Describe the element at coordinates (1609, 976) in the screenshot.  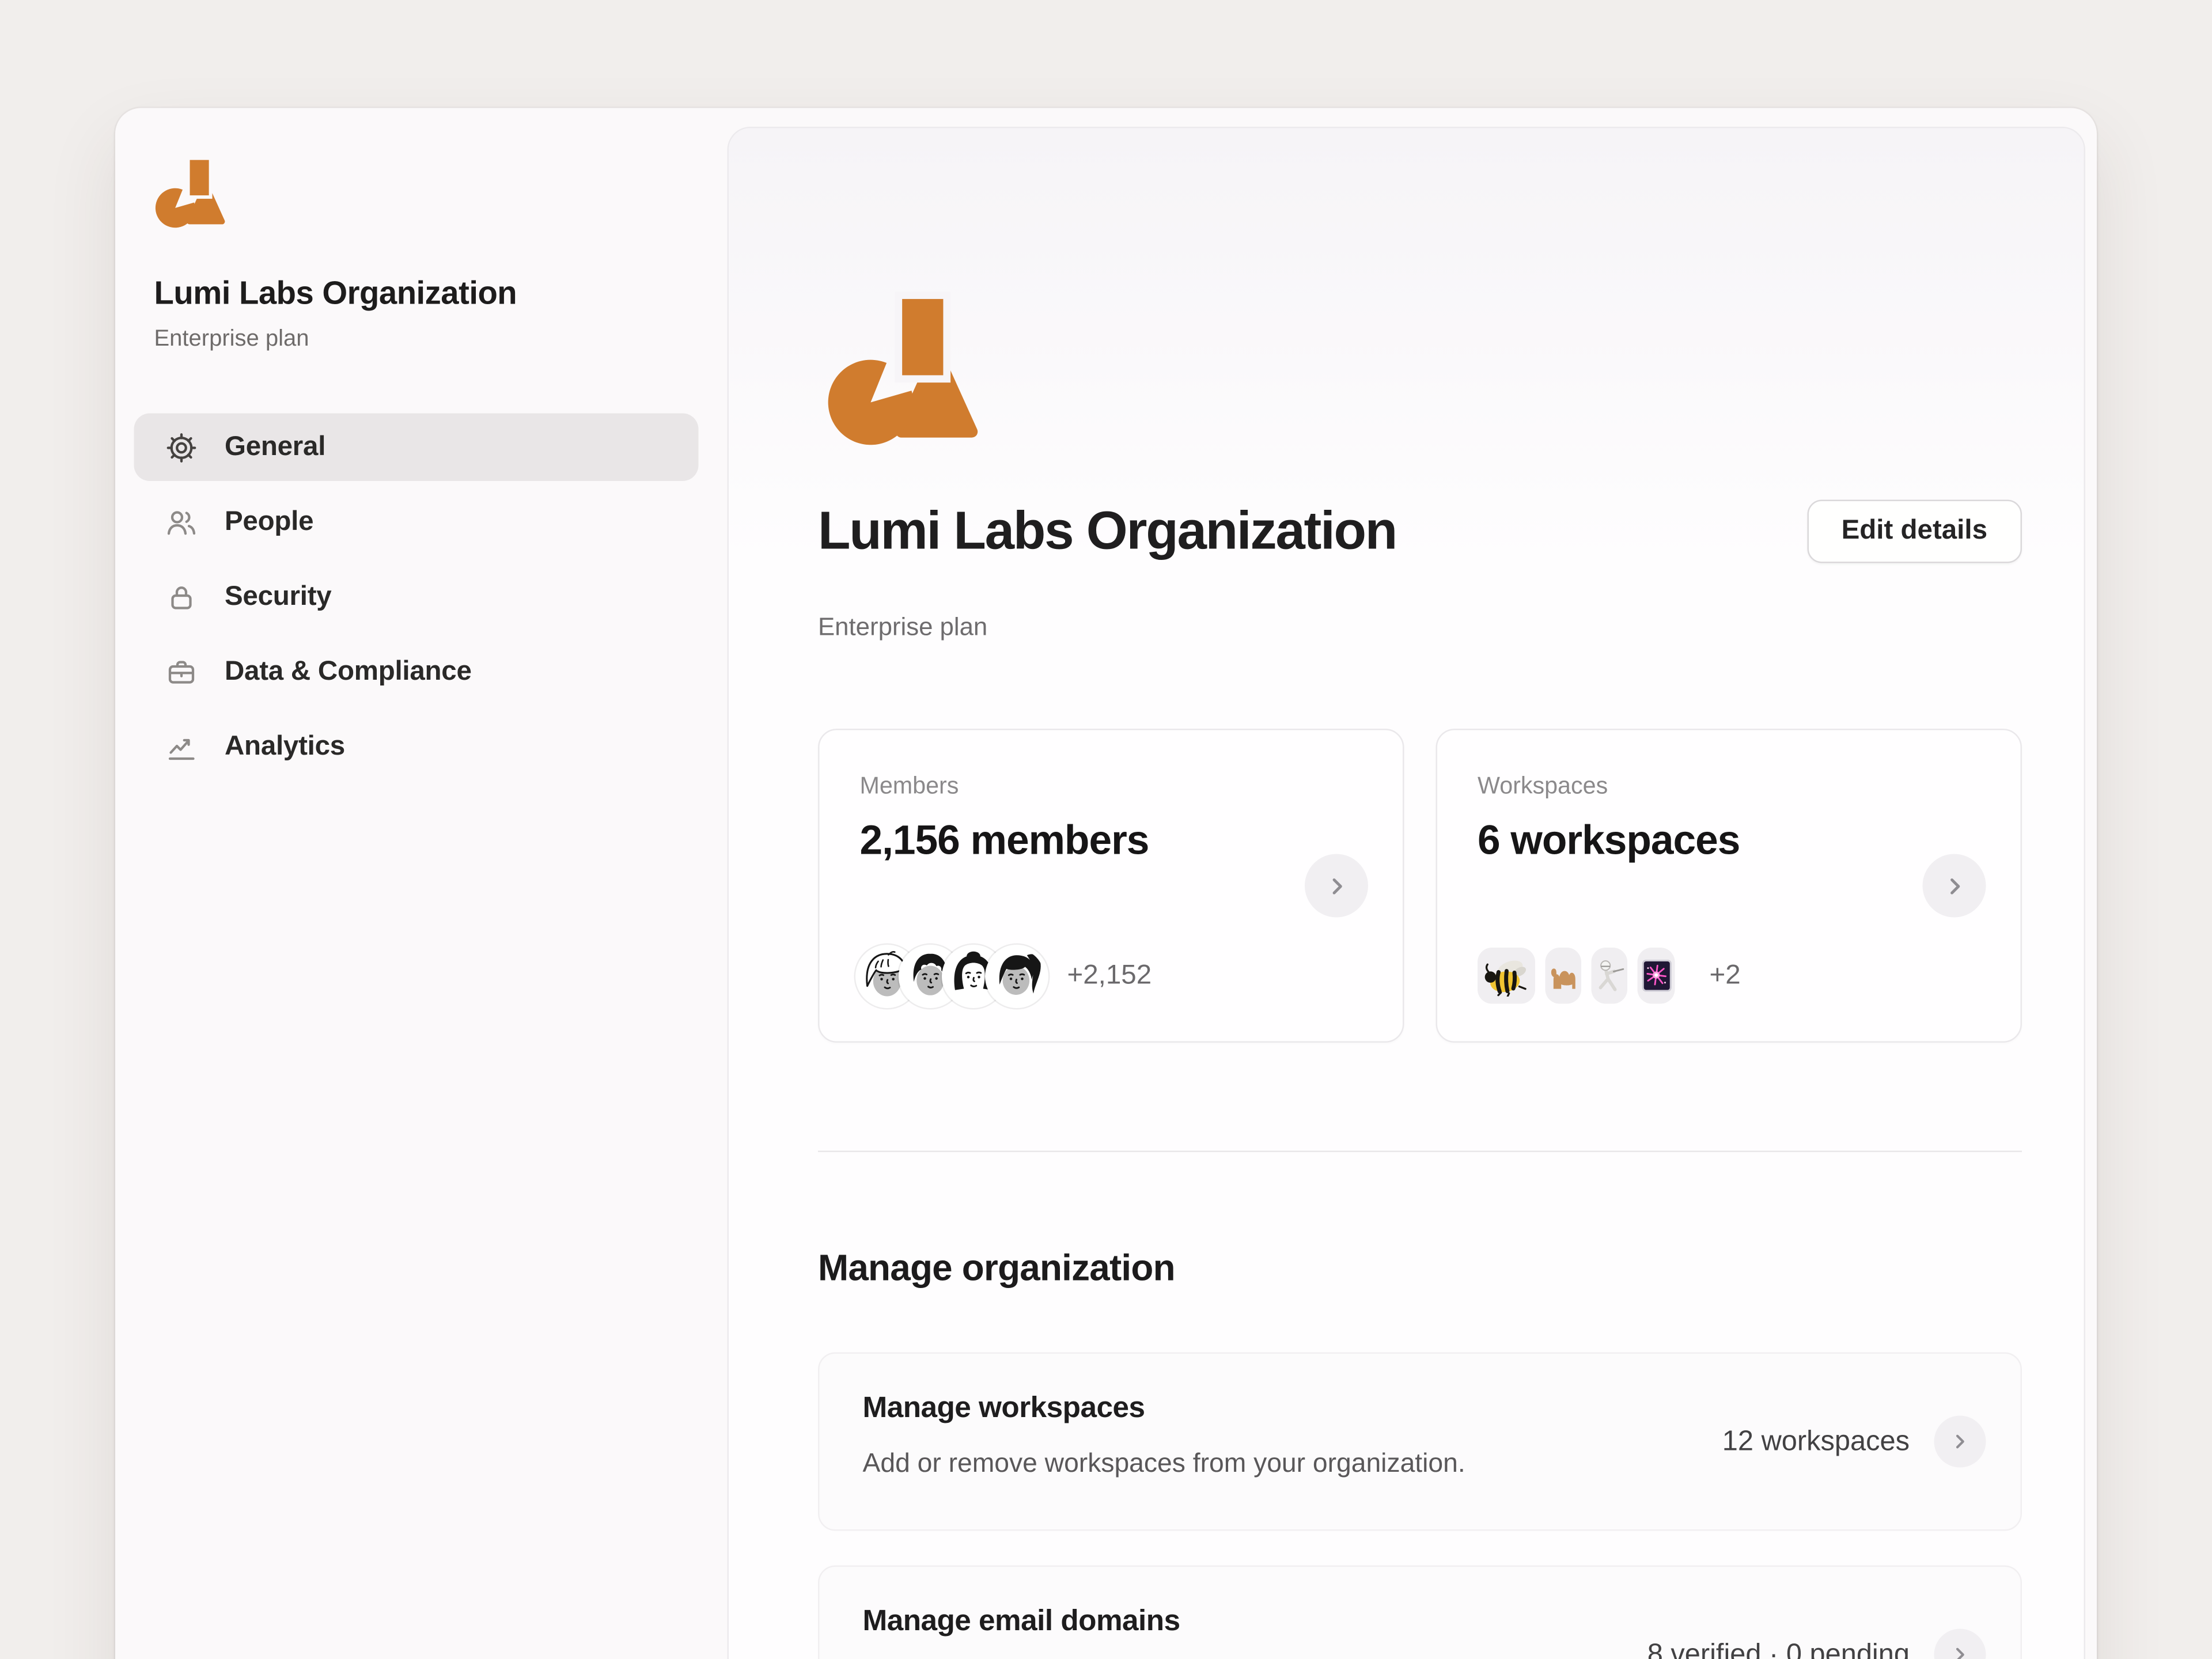
I see `fencer-emoji` at that location.